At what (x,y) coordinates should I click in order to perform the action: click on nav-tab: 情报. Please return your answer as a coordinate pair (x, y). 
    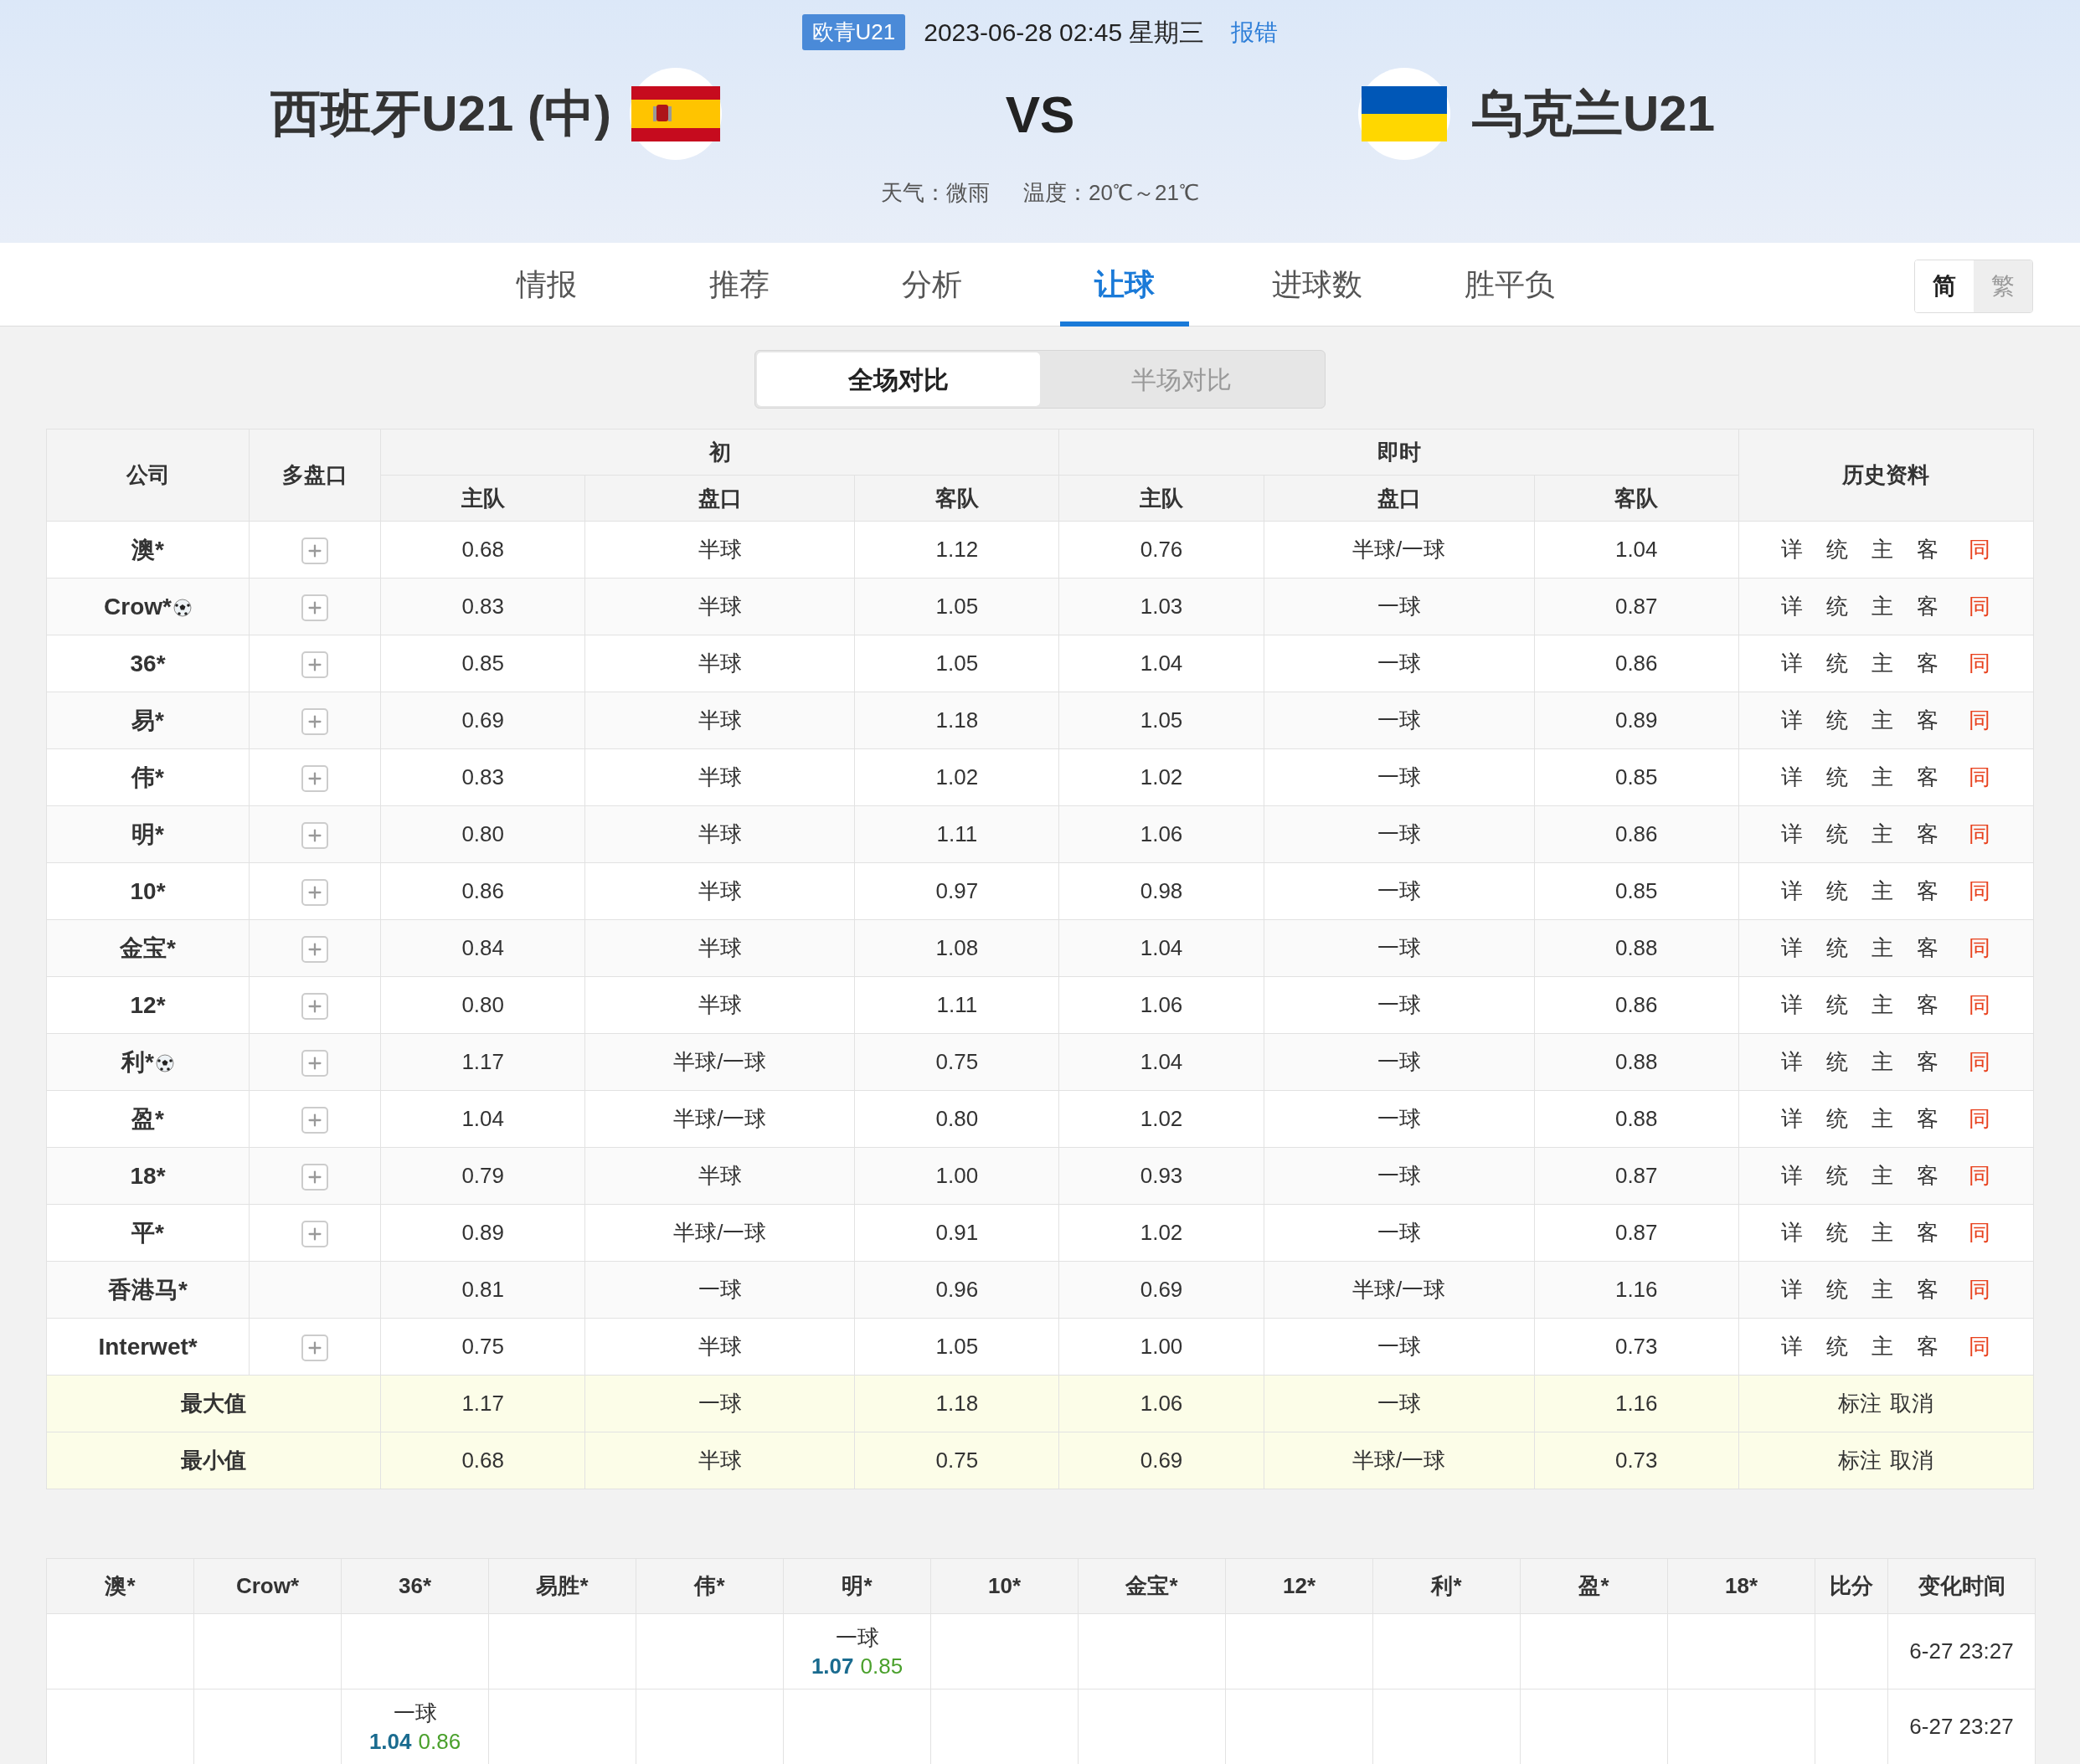
    Looking at the image, I should click on (546, 285).